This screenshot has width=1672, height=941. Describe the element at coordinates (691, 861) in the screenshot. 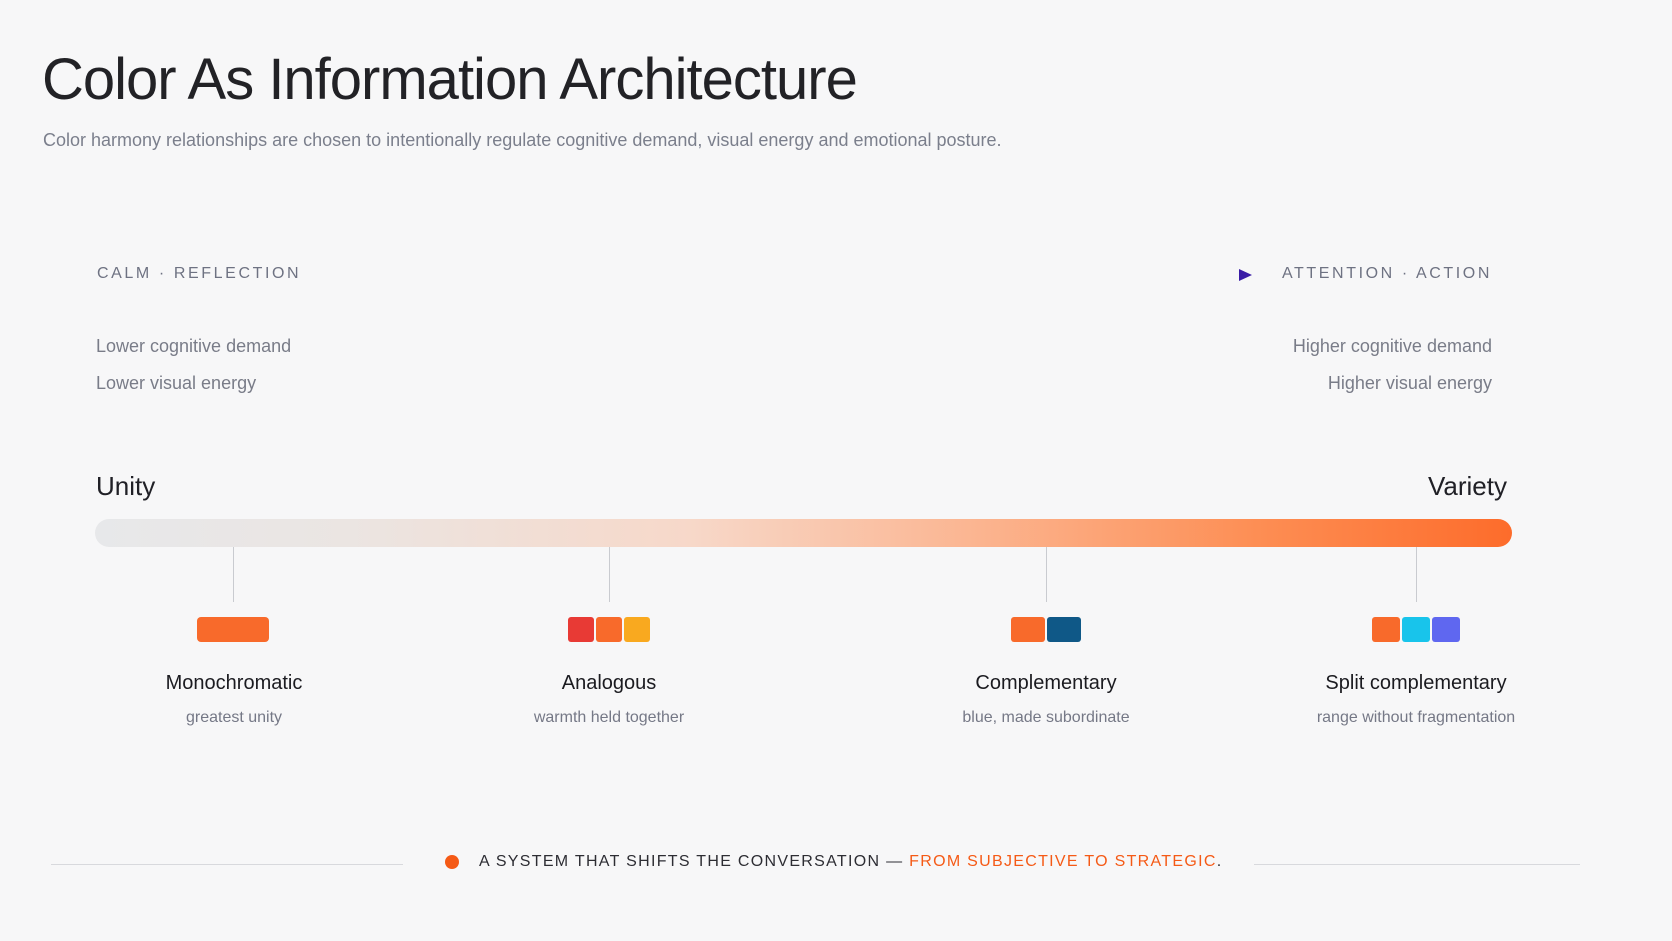

I see `footer-text: A SYSTEM THAT SHIFTS THE CONVERSATION —` at that location.